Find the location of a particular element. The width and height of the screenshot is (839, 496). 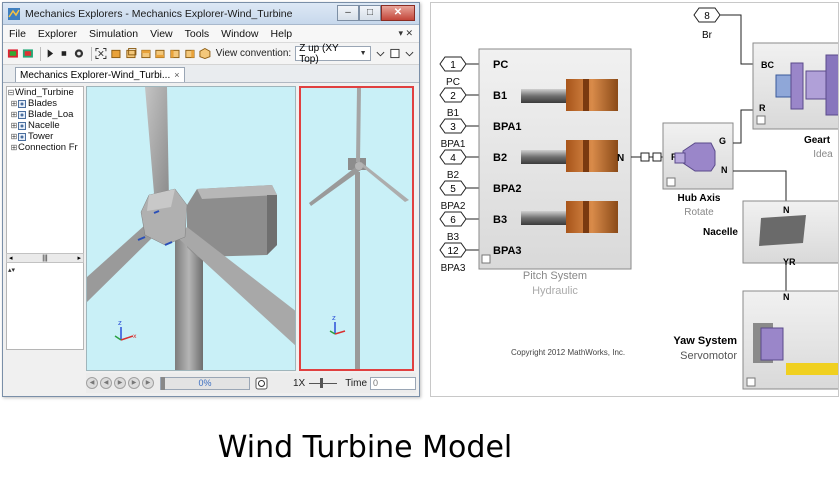

gearbox-subtitle: Idea is located at coordinates (823, 154).